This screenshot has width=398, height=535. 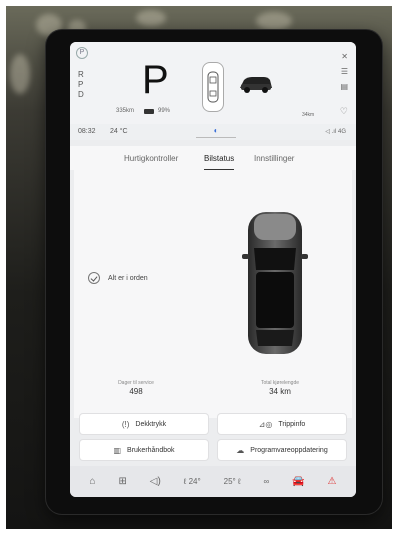 I want to click on mileage-stat: Total kjørelengde 34 km, so click(x=280, y=388).